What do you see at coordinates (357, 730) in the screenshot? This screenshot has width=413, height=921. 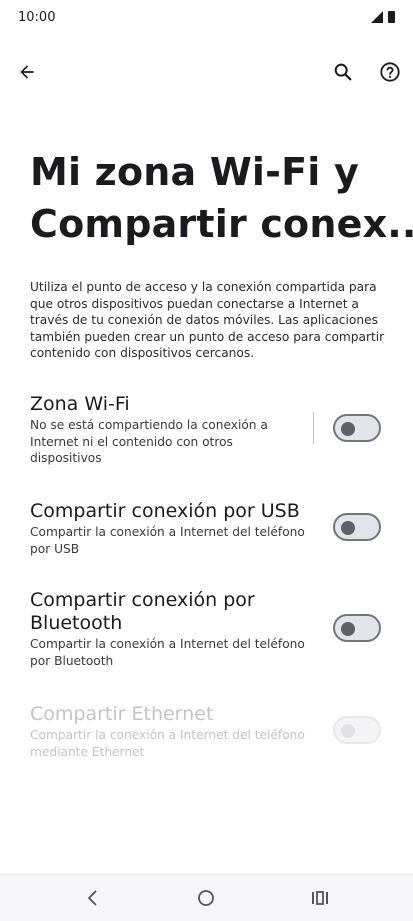 I see `ethernet-tethering-toggle` at bounding box center [357, 730].